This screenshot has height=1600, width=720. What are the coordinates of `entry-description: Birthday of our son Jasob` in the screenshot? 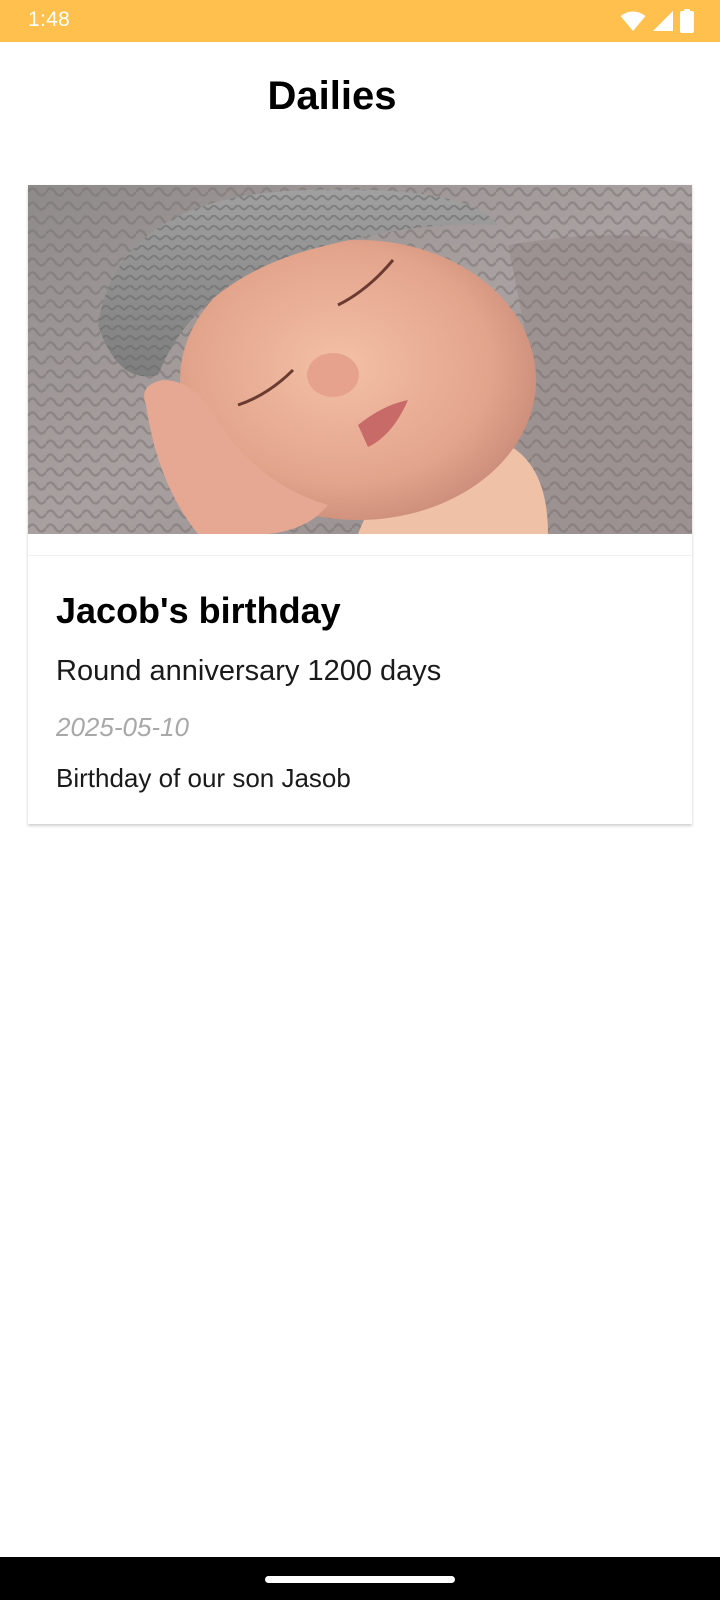 It's located at (203, 778).